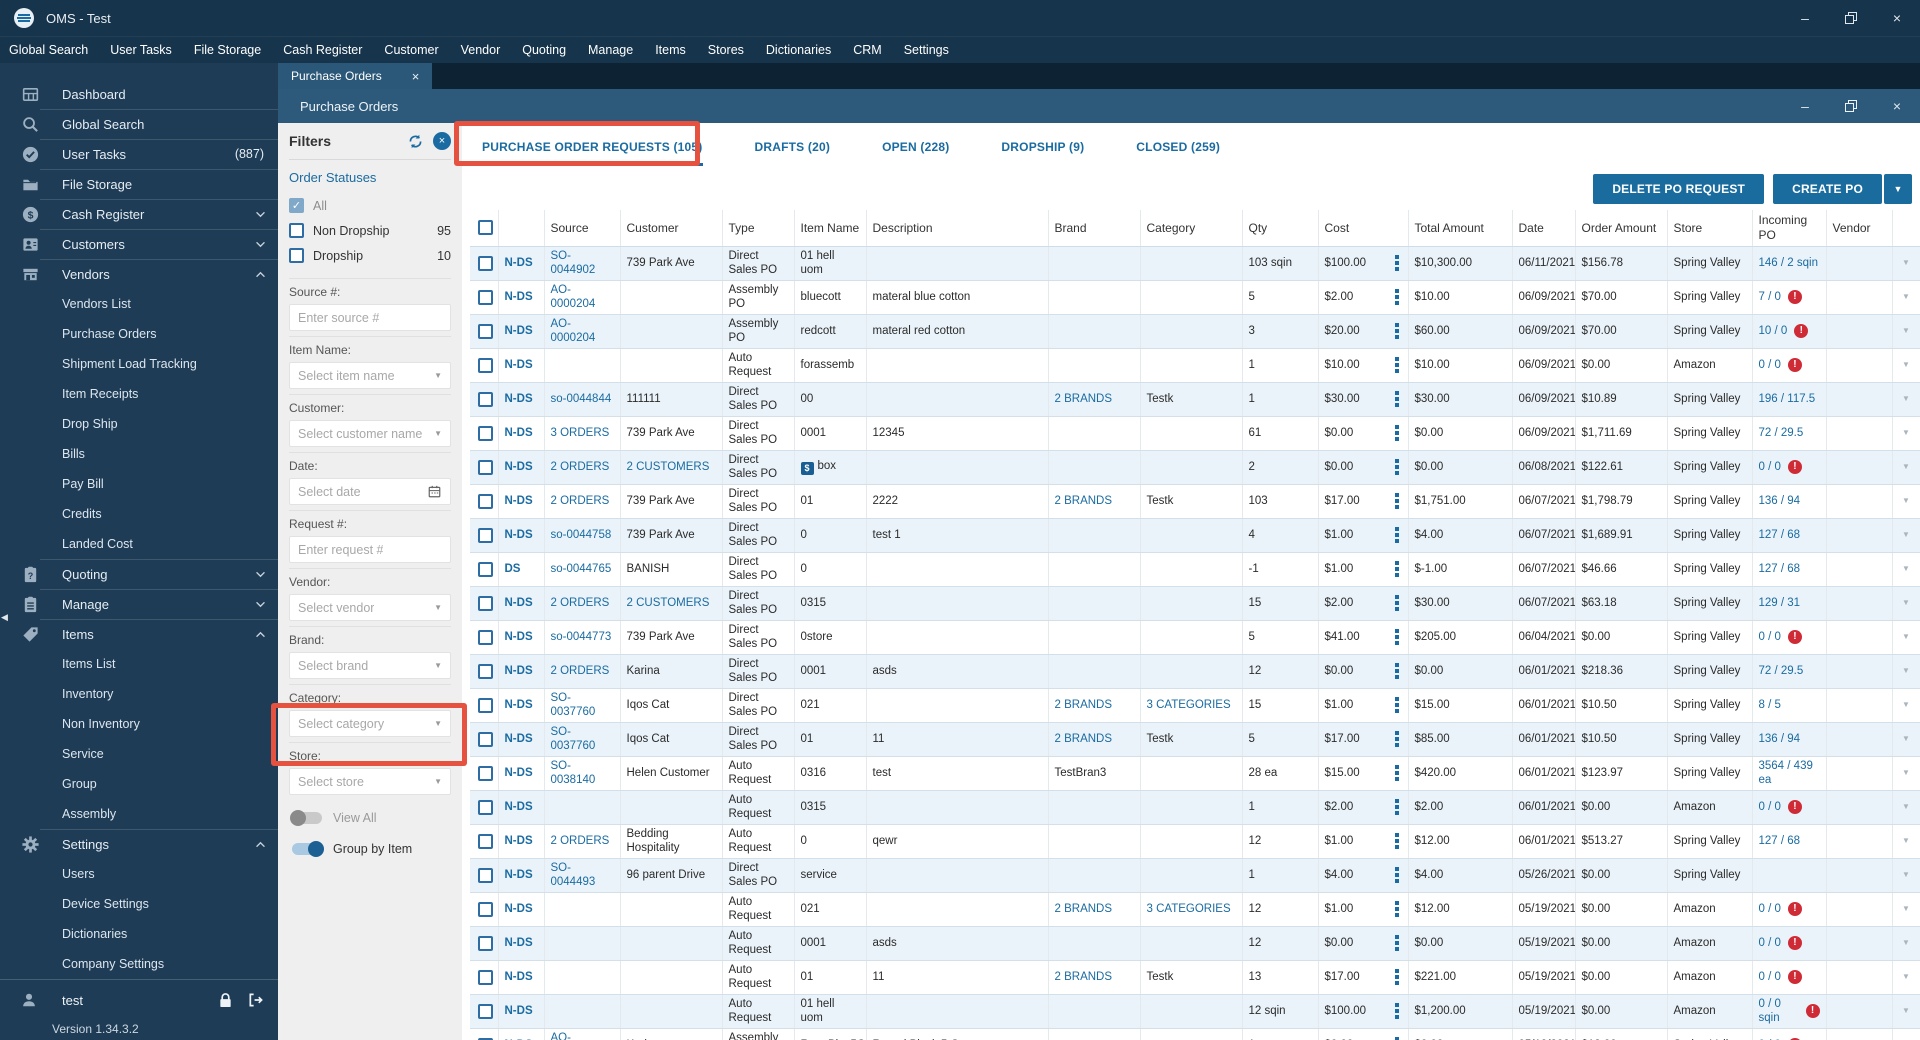 Image resolution: width=1920 pixels, height=1040 pixels. I want to click on incoming-po-link: 127 / 68, so click(1780, 569).